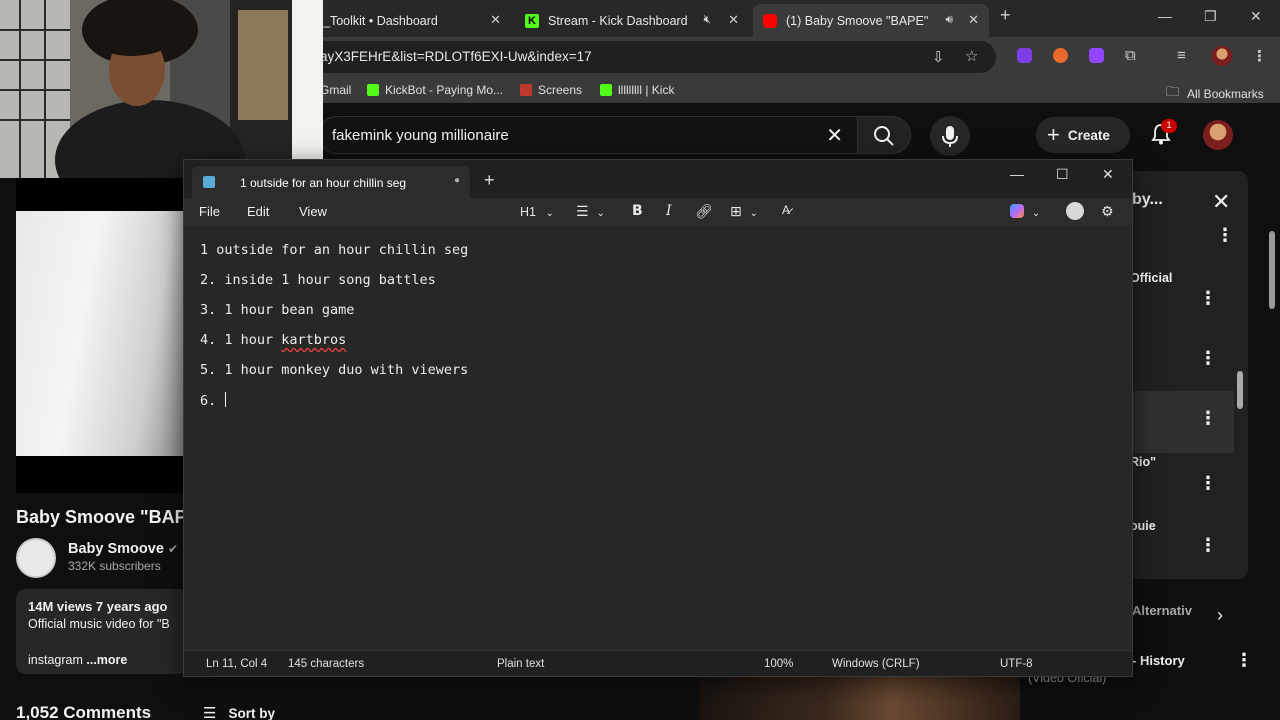  Describe the element at coordinates (1189, 375) in the screenshot. I see `playlist-panel: by... ✕ ⋮ Official ⋮ ⋮ ⋮ Rio" ⋮ ouie ⋮` at that location.